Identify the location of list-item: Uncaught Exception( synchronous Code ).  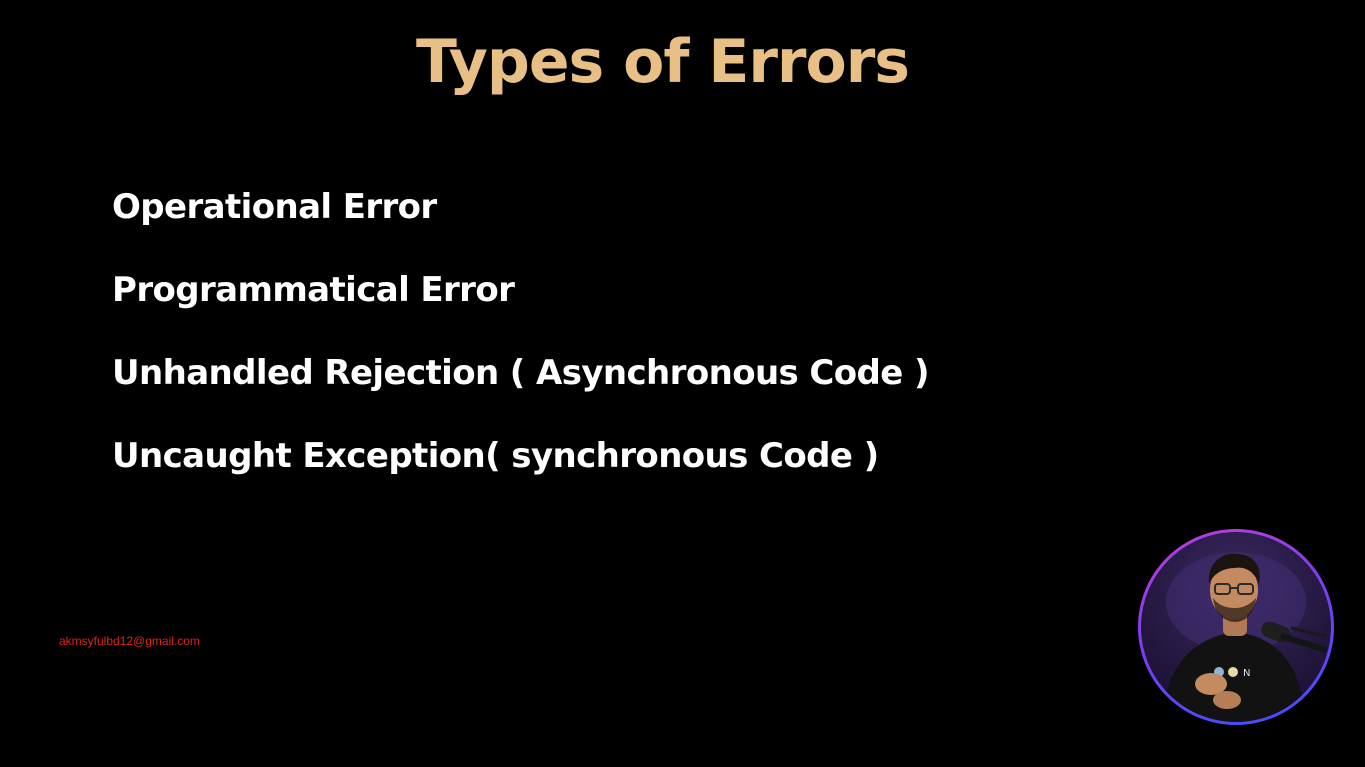
(495, 456).